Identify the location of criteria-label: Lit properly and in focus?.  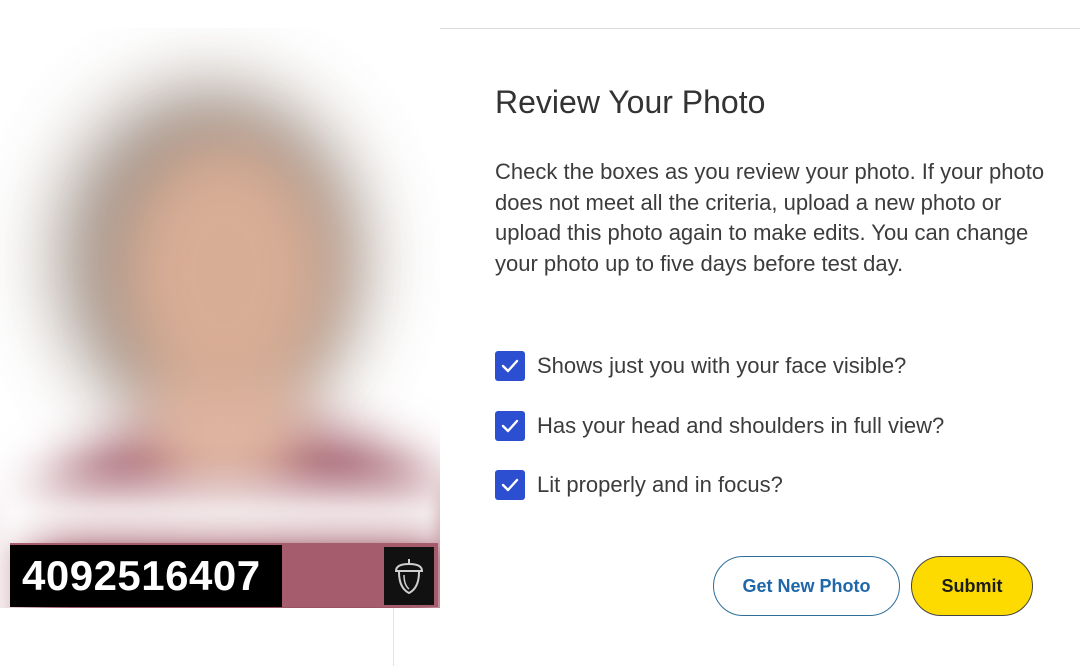
(660, 484).